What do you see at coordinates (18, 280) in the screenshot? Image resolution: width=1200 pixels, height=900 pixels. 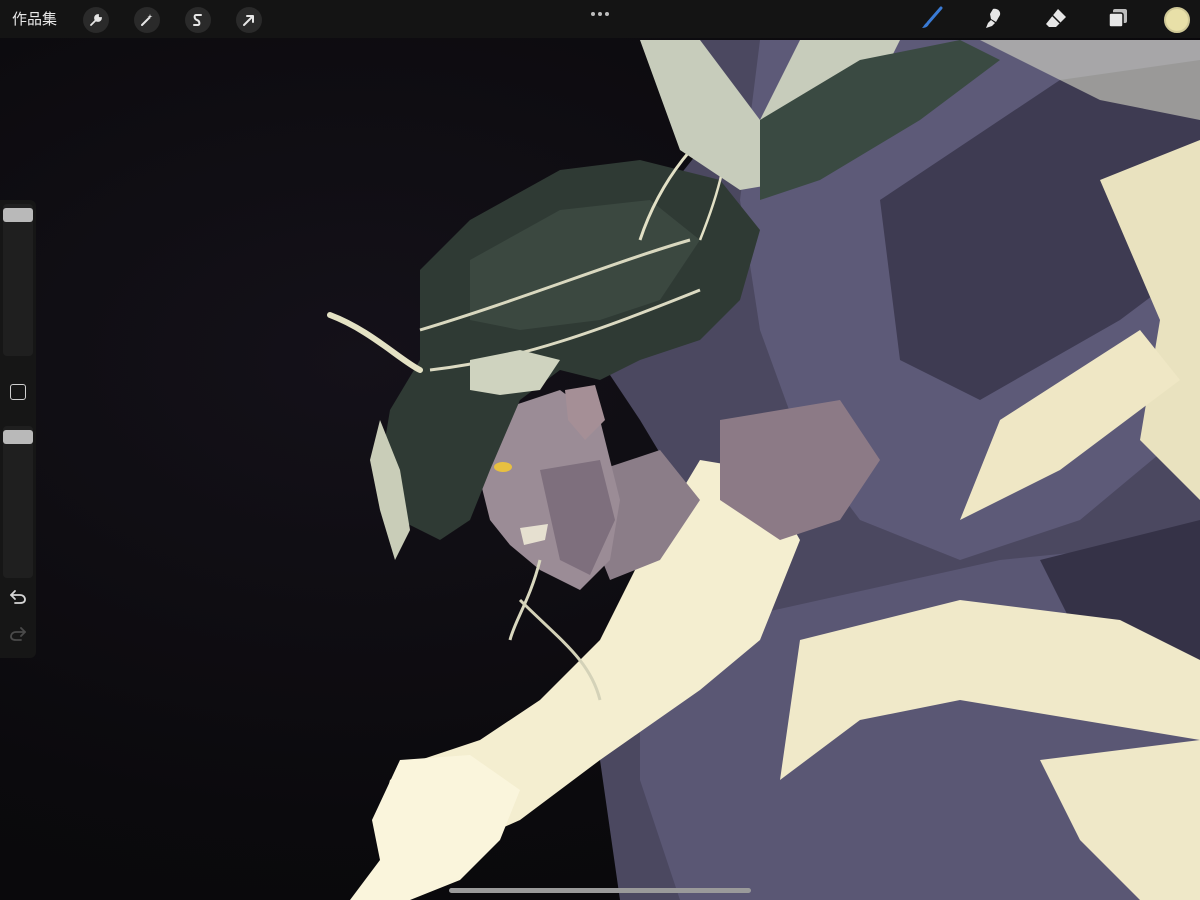 I see `brush-size-slider` at bounding box center [18, 280].